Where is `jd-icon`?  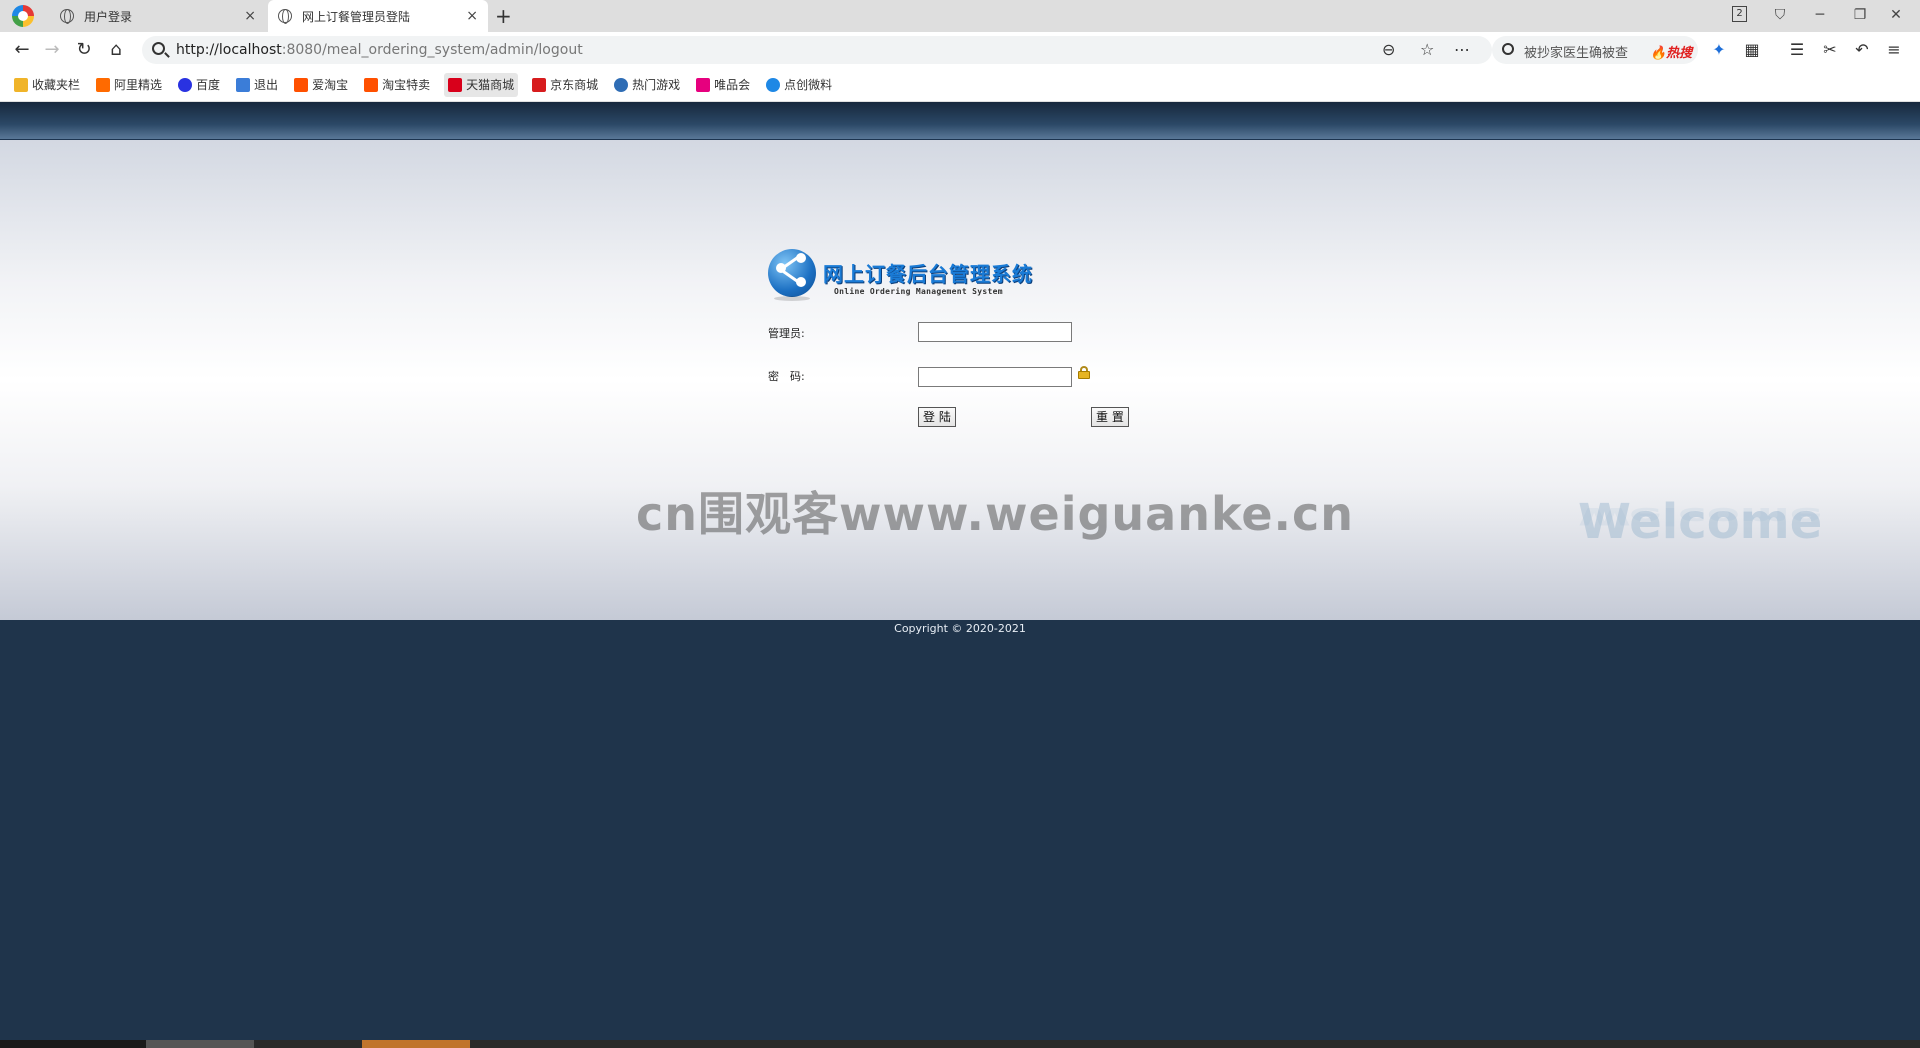
jd-icon is located at coordinates (539, 84).